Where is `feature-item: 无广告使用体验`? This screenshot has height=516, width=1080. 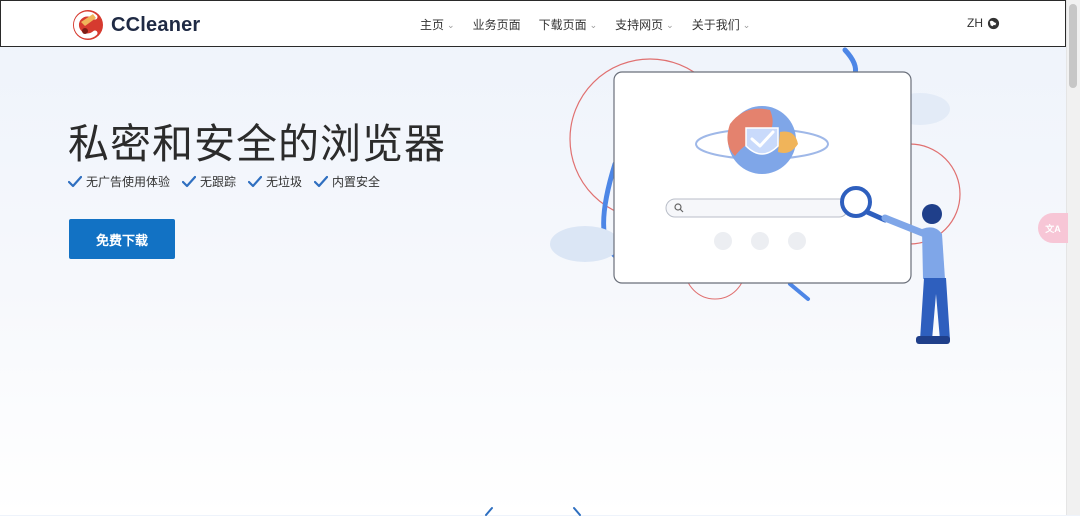
feature-item: 无广告使用体验 is located at coordinates (119, 181).